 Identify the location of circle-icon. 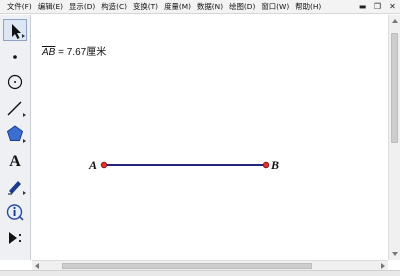
(15, 82).